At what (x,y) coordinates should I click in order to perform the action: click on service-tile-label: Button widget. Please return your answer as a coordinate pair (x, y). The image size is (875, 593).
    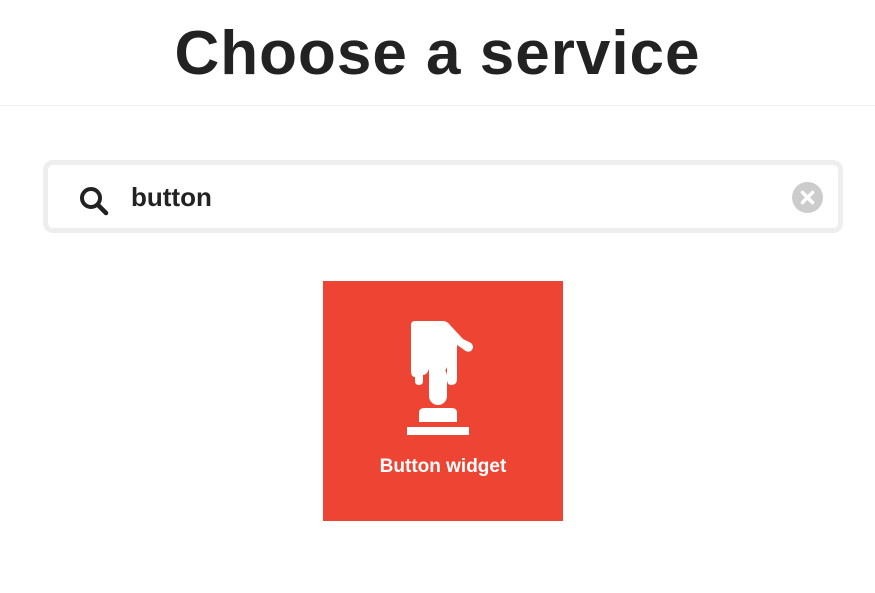
    Looking at the image, I should click on (443, 466).